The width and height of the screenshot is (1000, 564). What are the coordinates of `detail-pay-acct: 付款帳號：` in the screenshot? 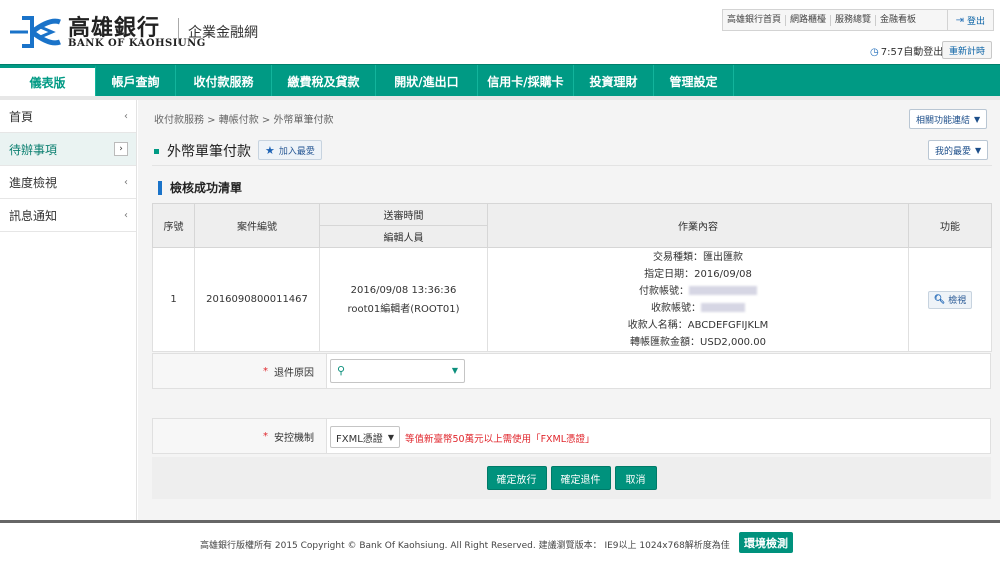 It's located at (698, 291).